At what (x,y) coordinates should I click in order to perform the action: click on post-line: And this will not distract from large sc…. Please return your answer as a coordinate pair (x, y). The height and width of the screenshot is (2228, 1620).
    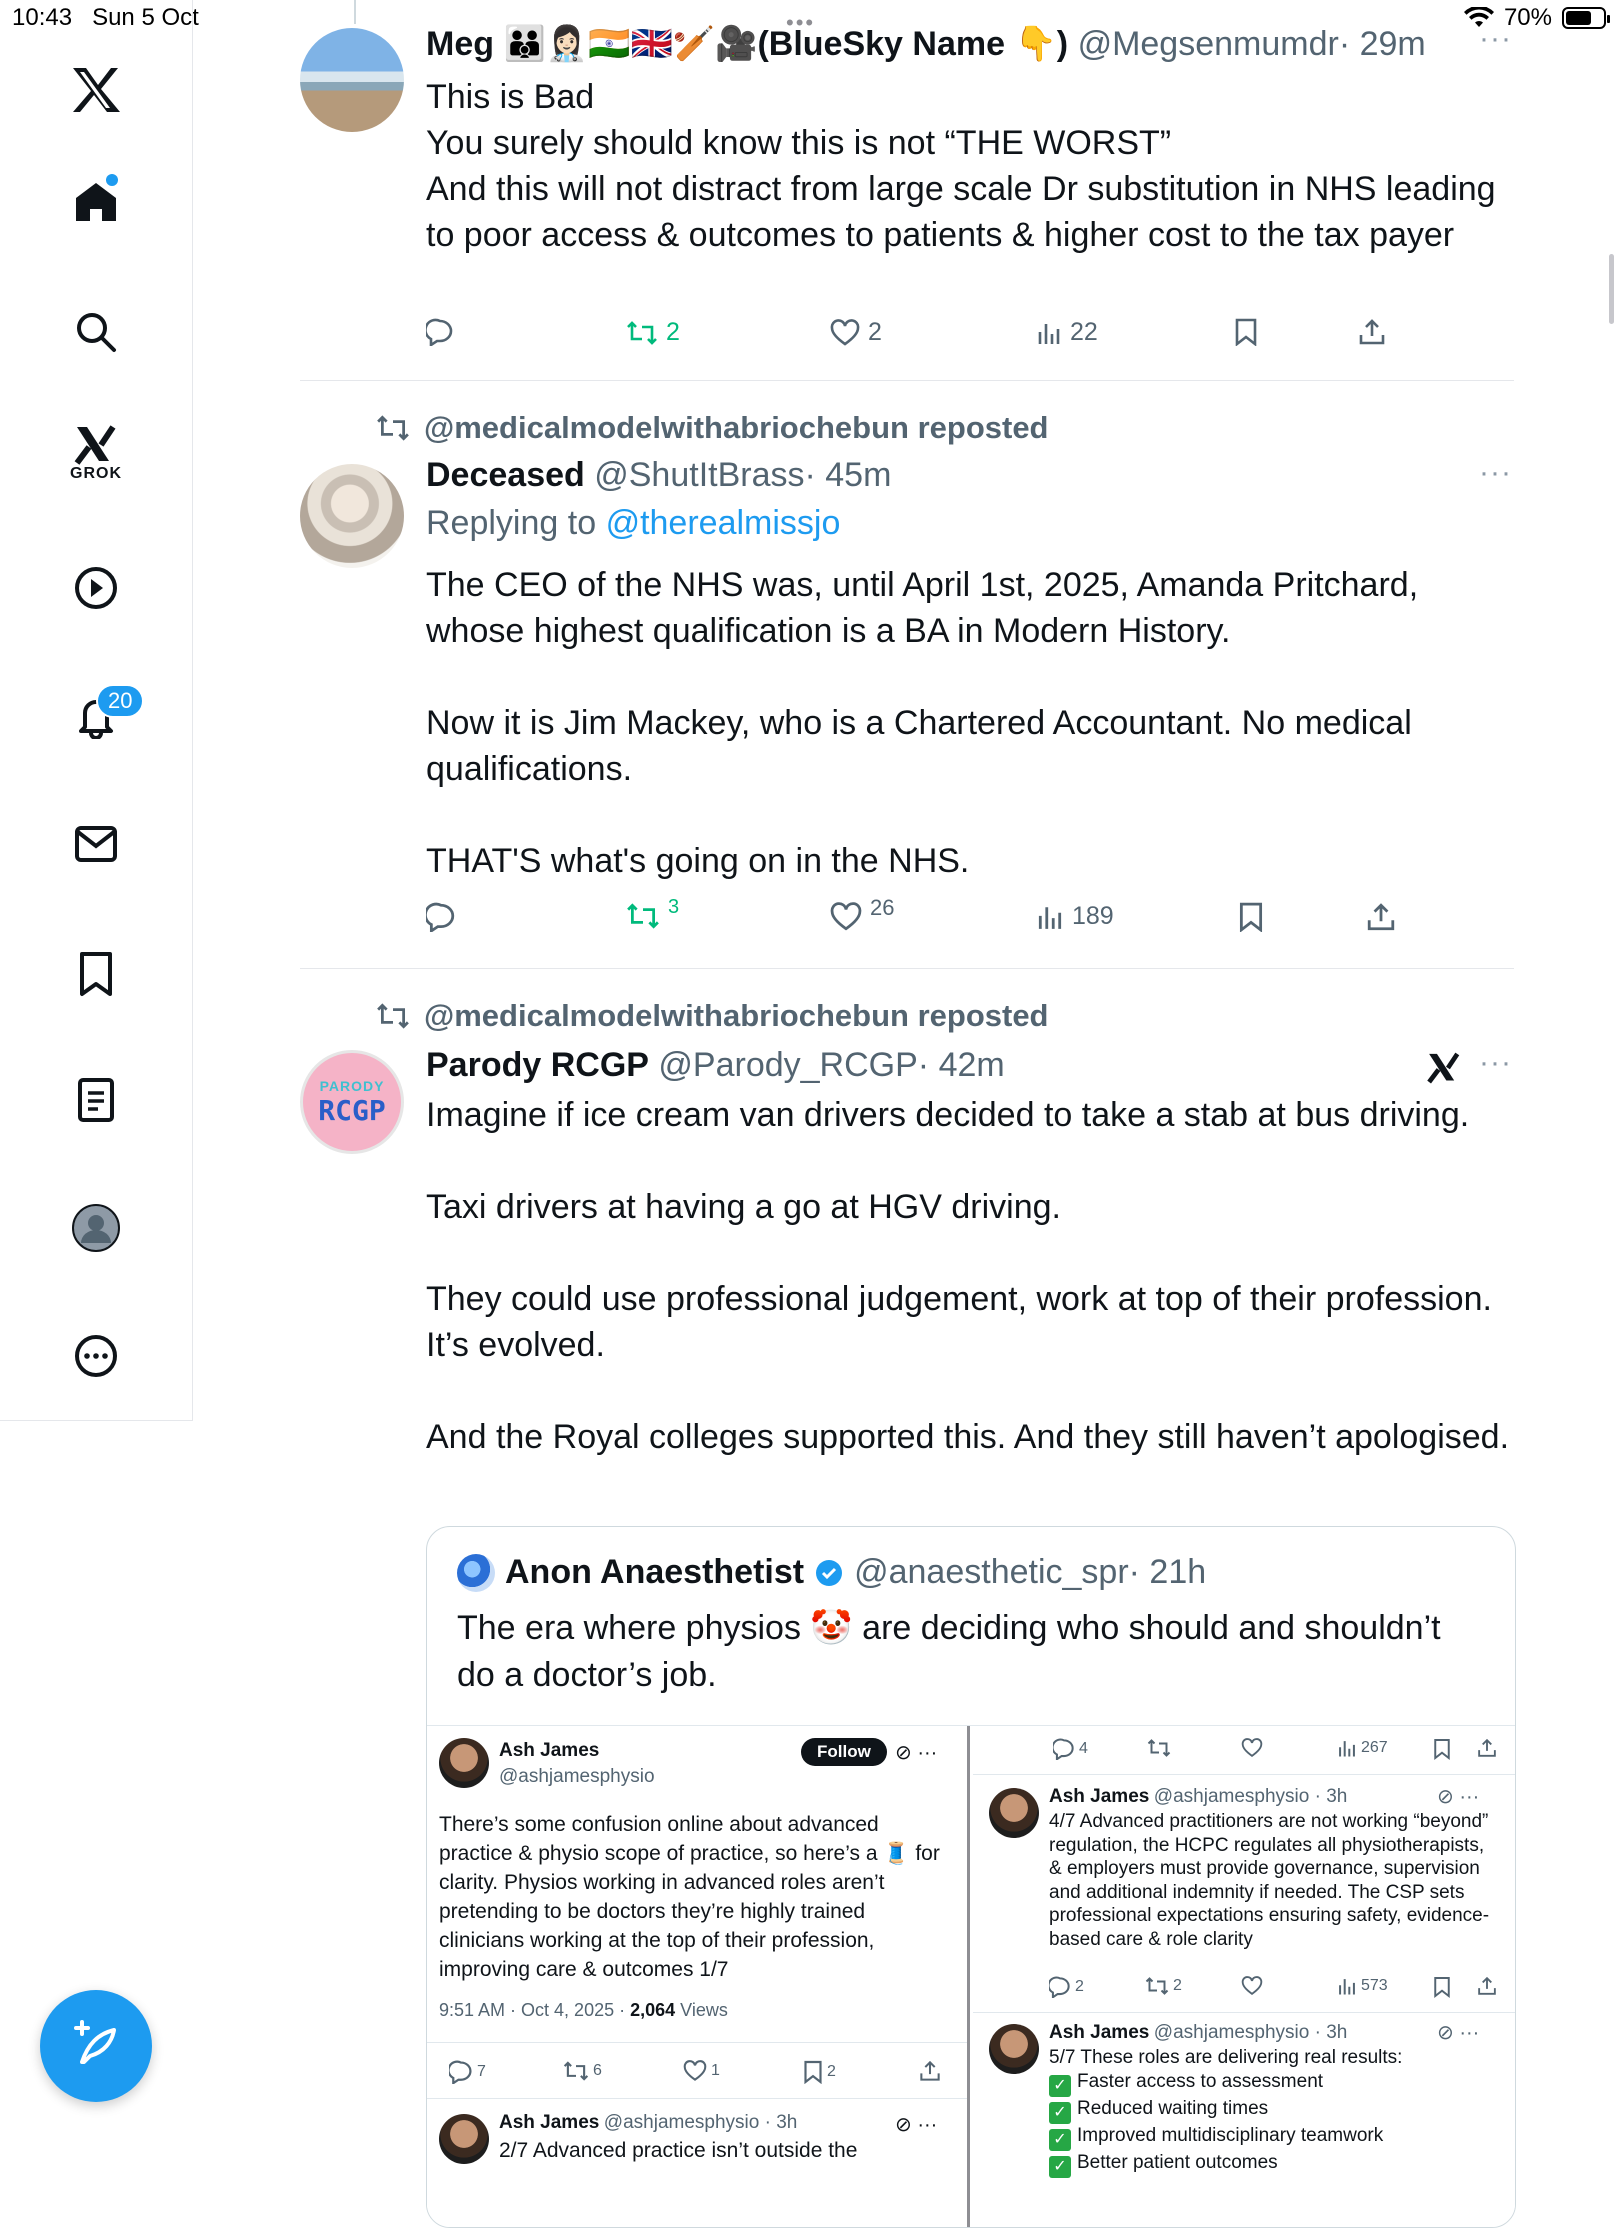
    Looking at the image, I should click on (961, 212).